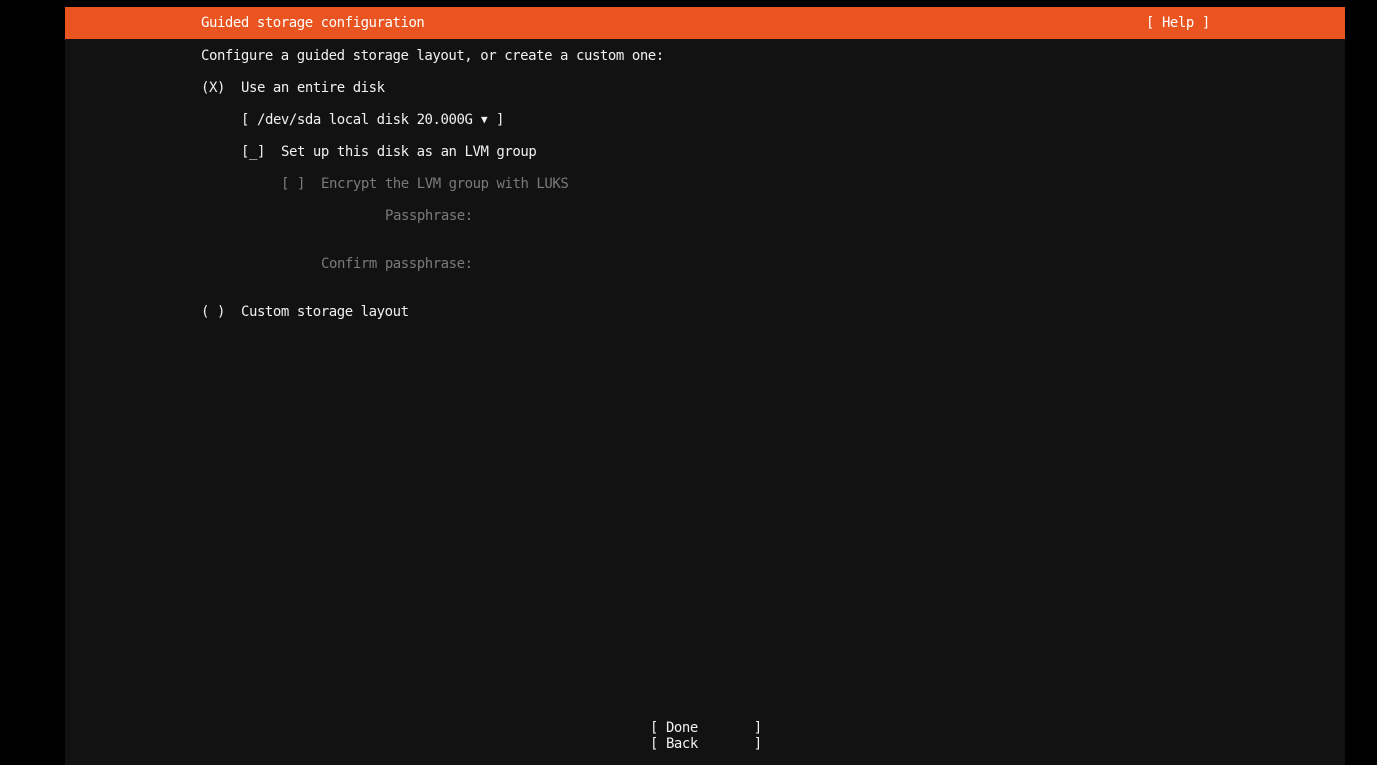 The width and height of the screenshot is (1377, 765). What do you see at coordinates (325, 312) in the screenshot?
I see `custom-layout-label: Custom storage layout` at bounding box center [325, 312].